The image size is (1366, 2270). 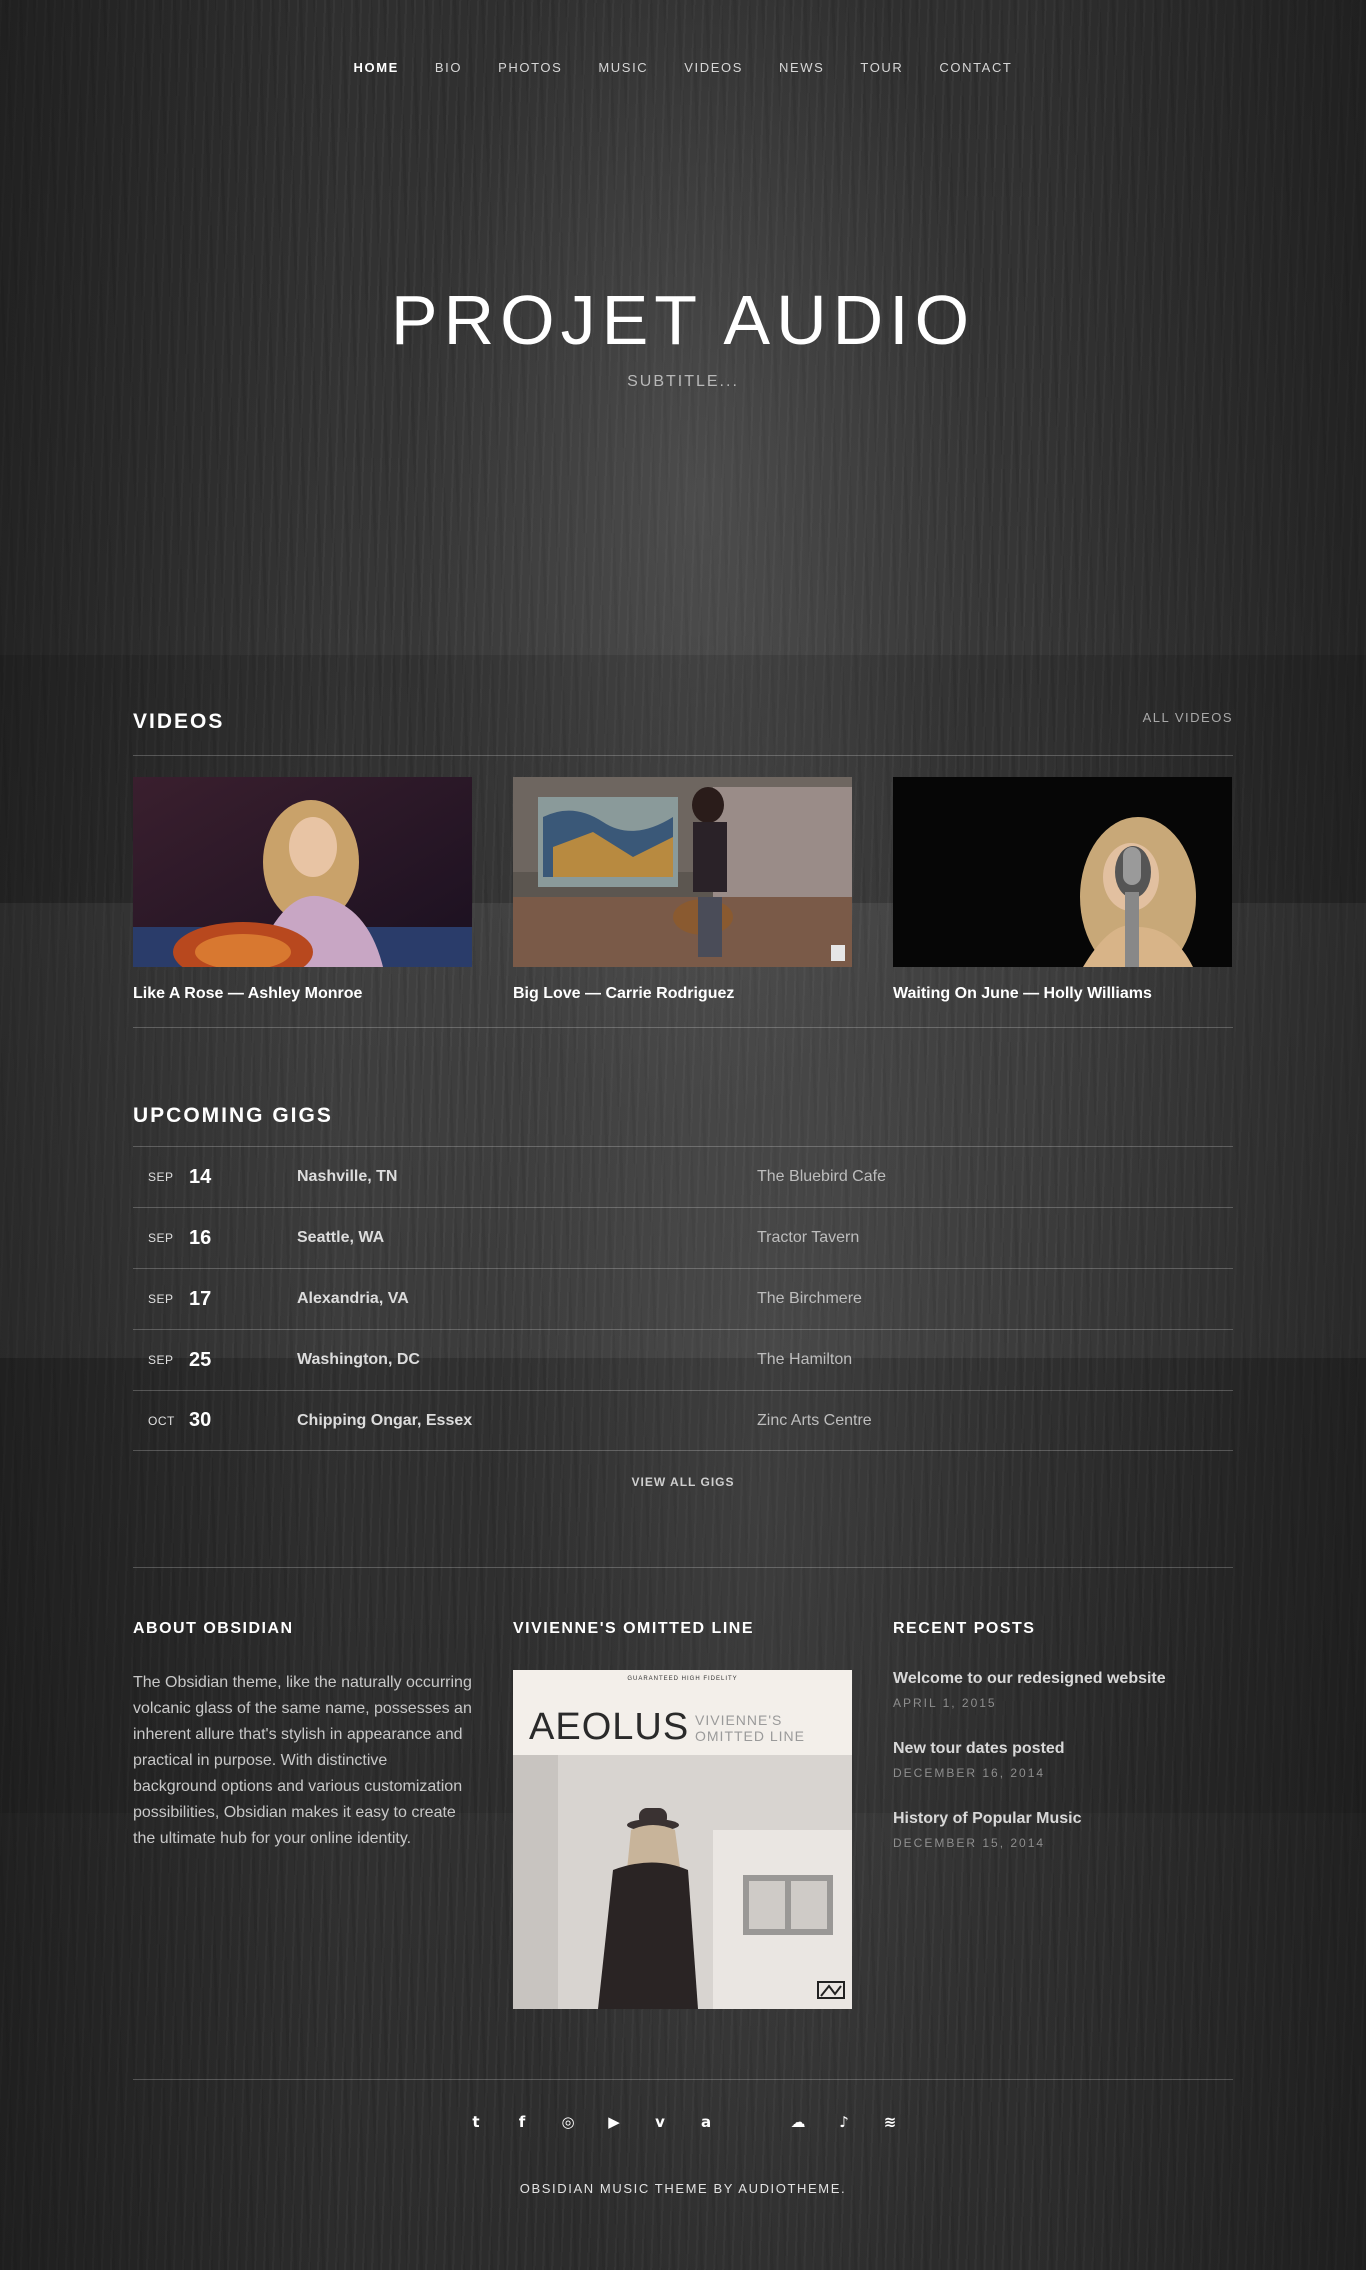 What do you see at coordinates (1062, 994) in the screenshot?
I see `video-title: Waiting On June — Holly Williams` at bounding box center [1062, 994].